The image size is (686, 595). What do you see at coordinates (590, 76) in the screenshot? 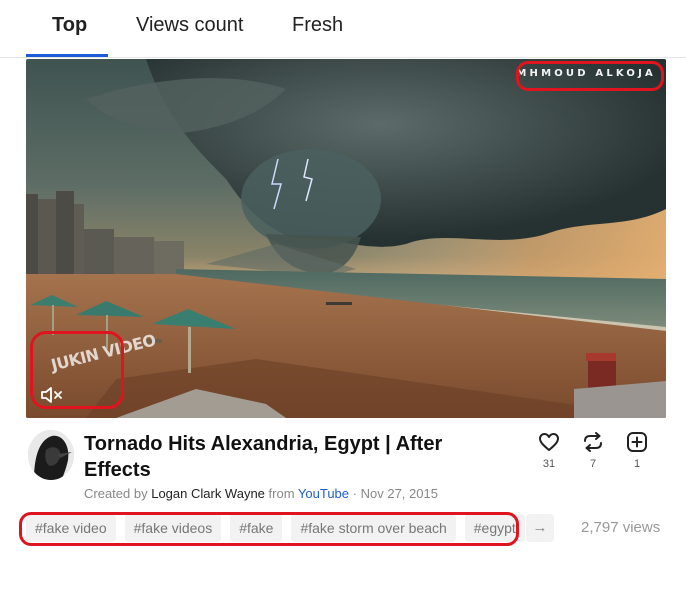
I see `watermark-highlight-box` at bounding box center [590, 76].